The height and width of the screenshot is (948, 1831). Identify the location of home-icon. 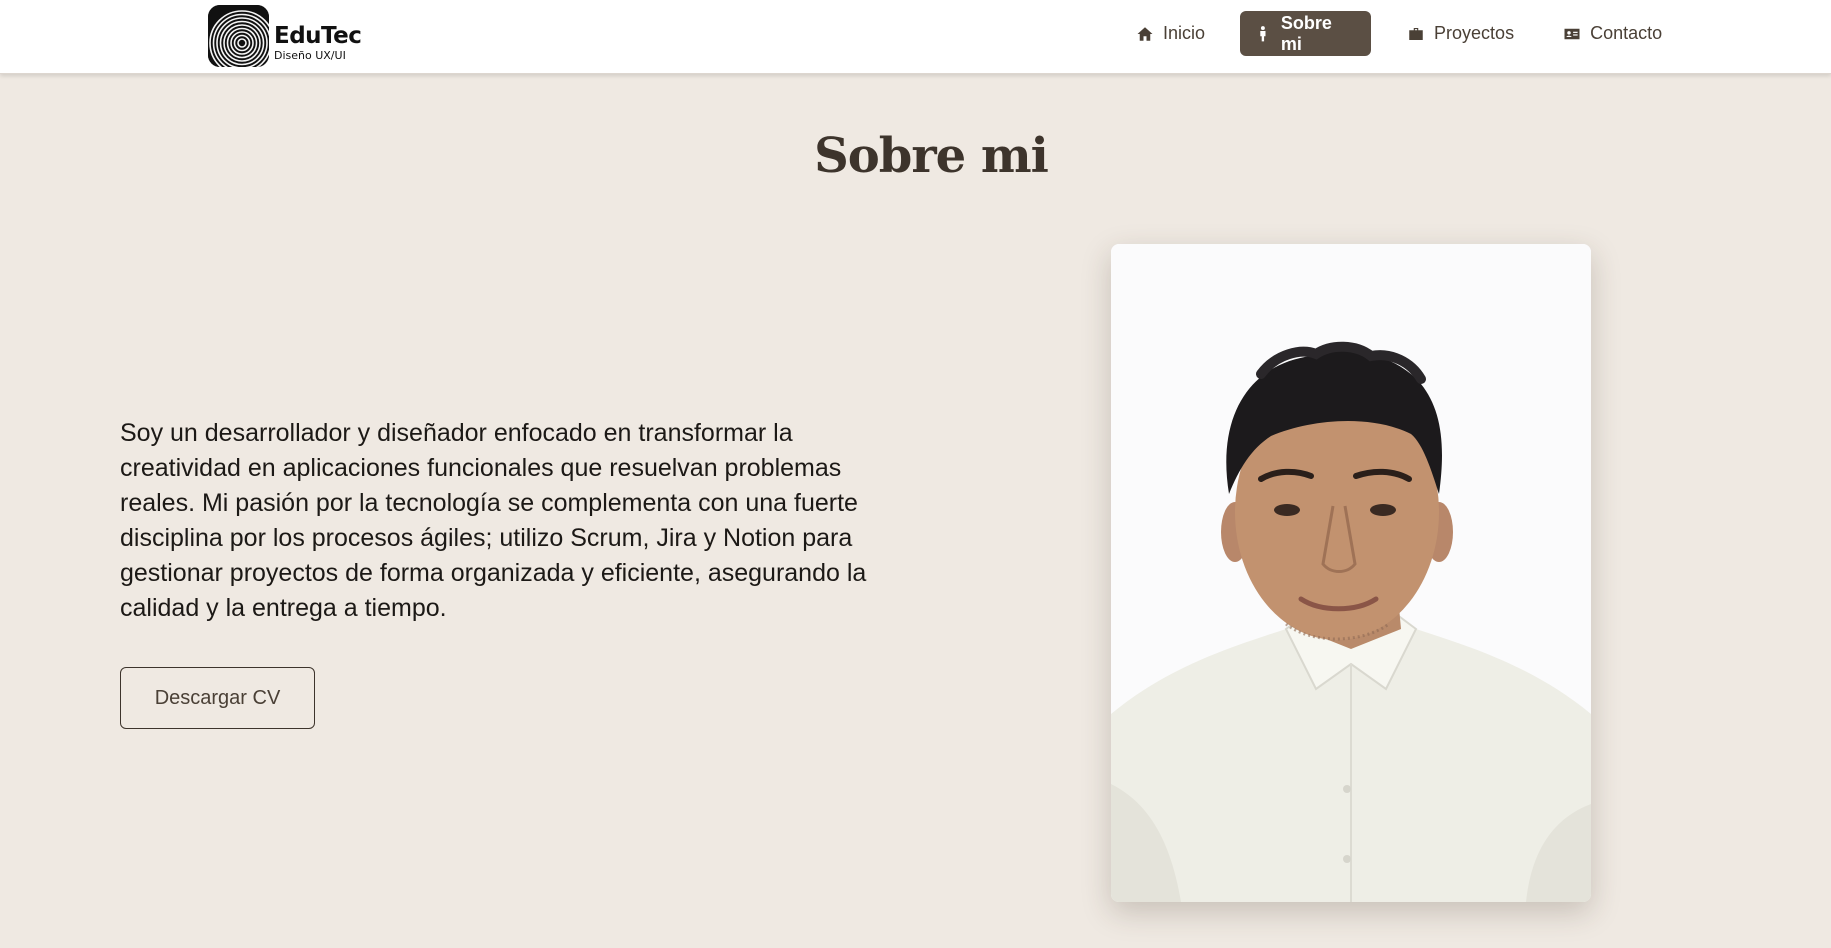
(1145, 33).